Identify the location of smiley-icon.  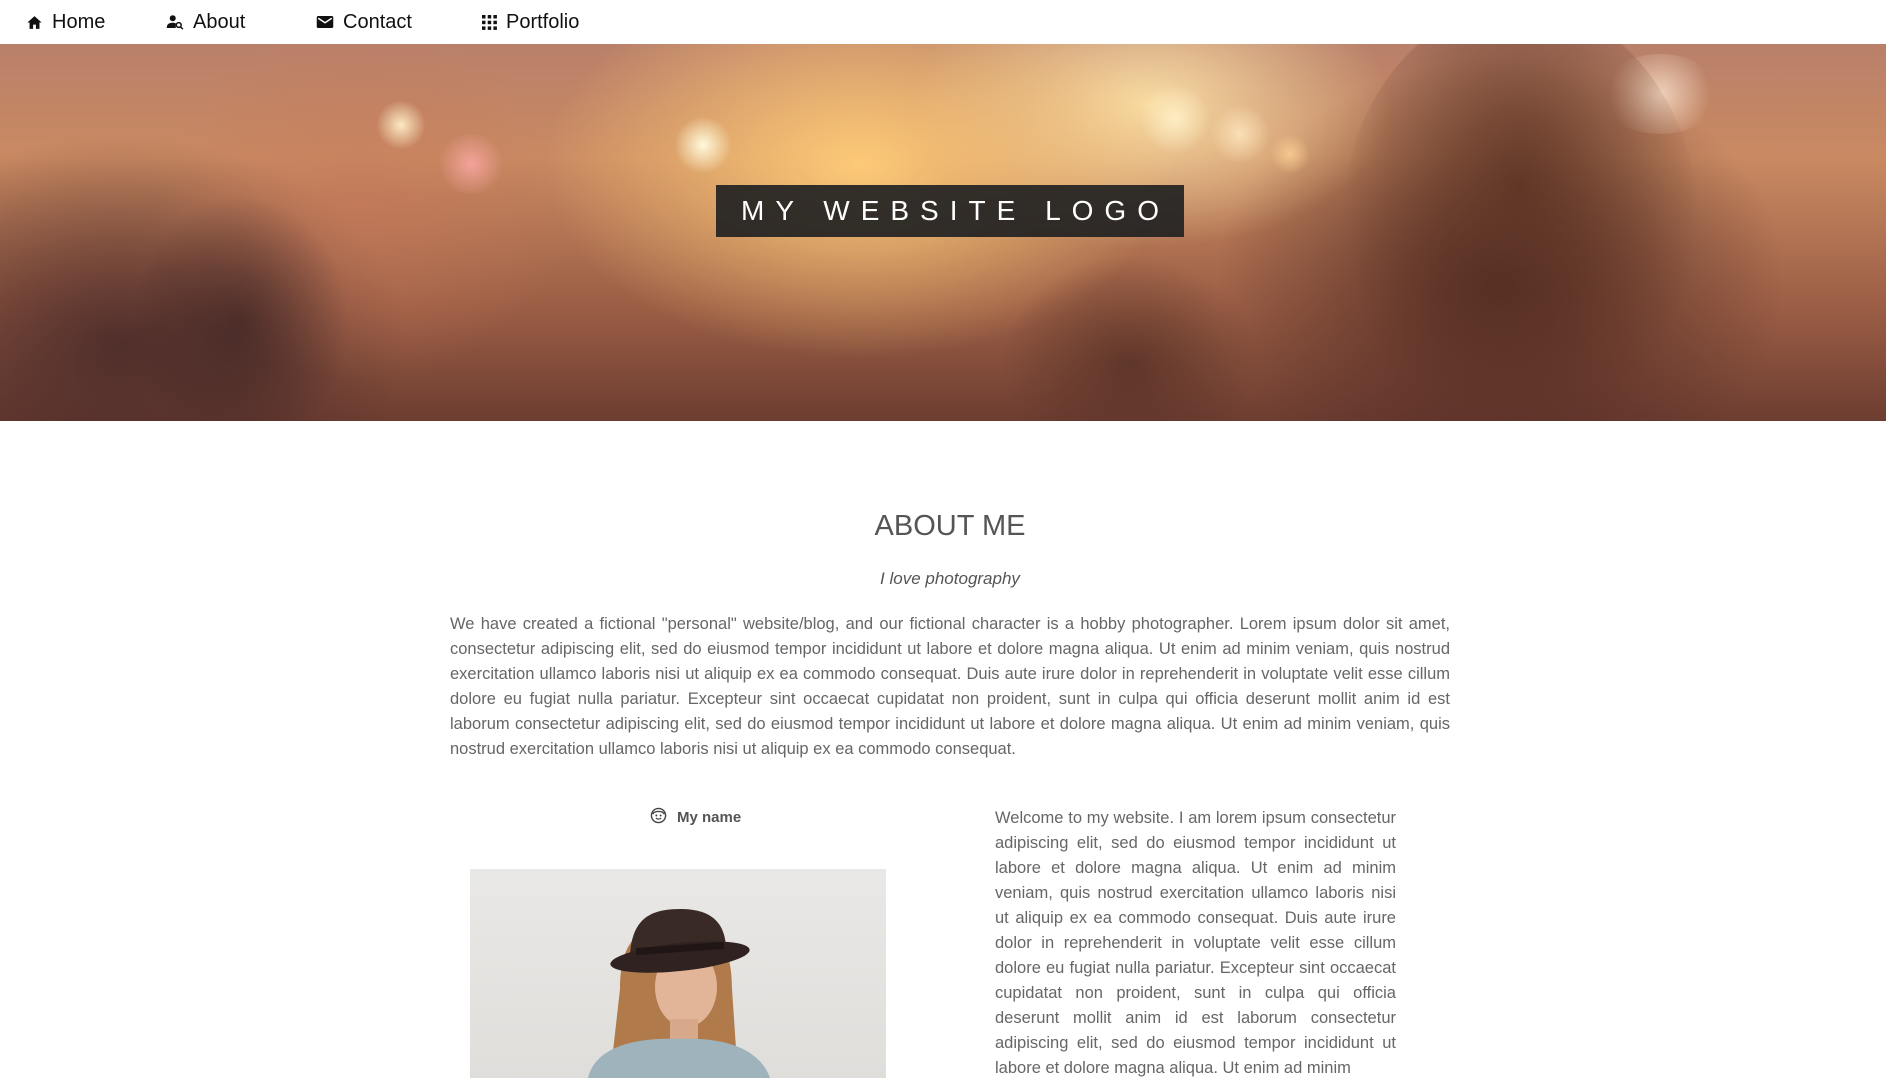
(658, 817).